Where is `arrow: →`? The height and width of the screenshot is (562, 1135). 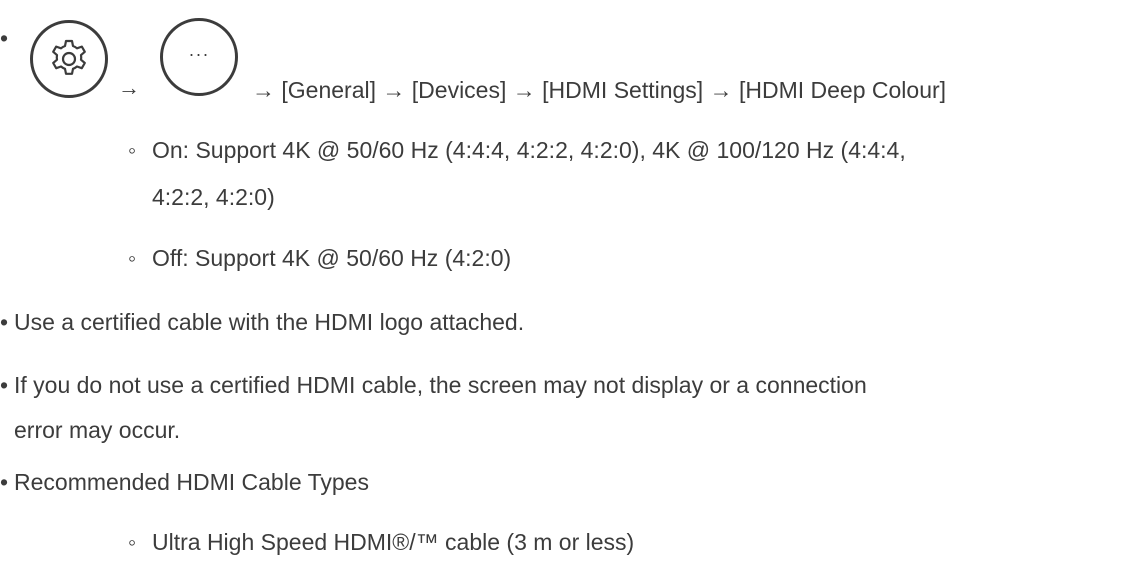
arrow: → is located at coordinates (129, 87).